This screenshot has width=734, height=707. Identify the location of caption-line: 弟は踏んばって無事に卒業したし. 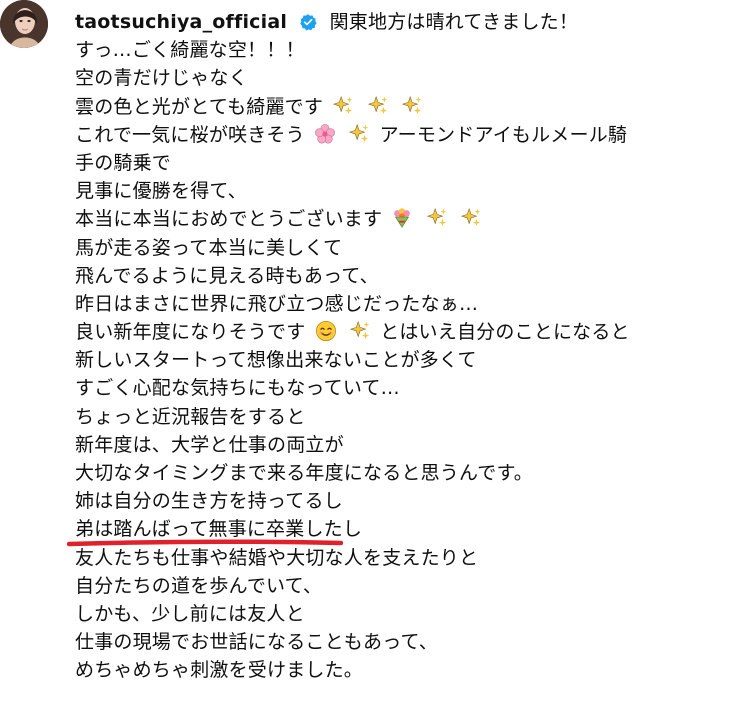
(219, 529).